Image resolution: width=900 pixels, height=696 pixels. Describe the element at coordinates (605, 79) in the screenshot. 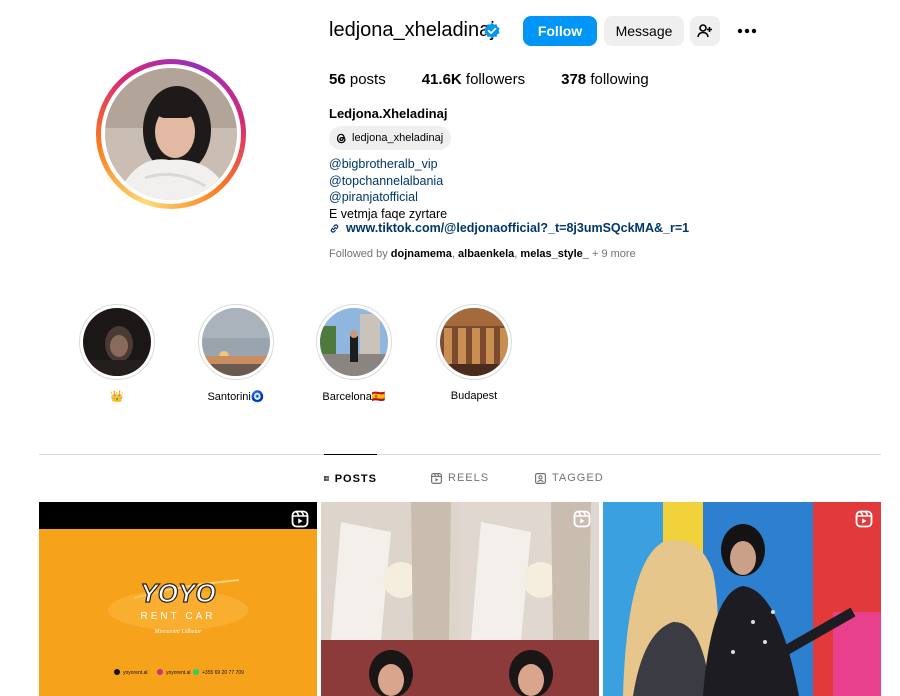

I see `following-stat: 378 following` at that location.